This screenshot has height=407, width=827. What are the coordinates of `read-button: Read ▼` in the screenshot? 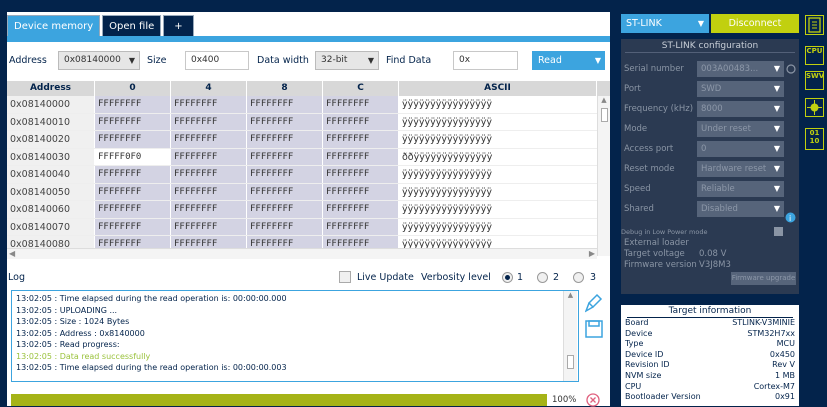 It's located at (568, 60).